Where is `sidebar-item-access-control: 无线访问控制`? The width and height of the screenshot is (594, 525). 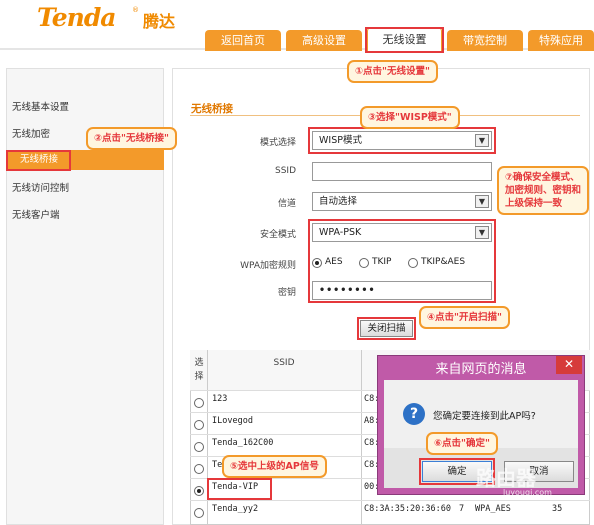
sidebar-item-access-control: 无线访问控制 is located at coordinates (87, 189).